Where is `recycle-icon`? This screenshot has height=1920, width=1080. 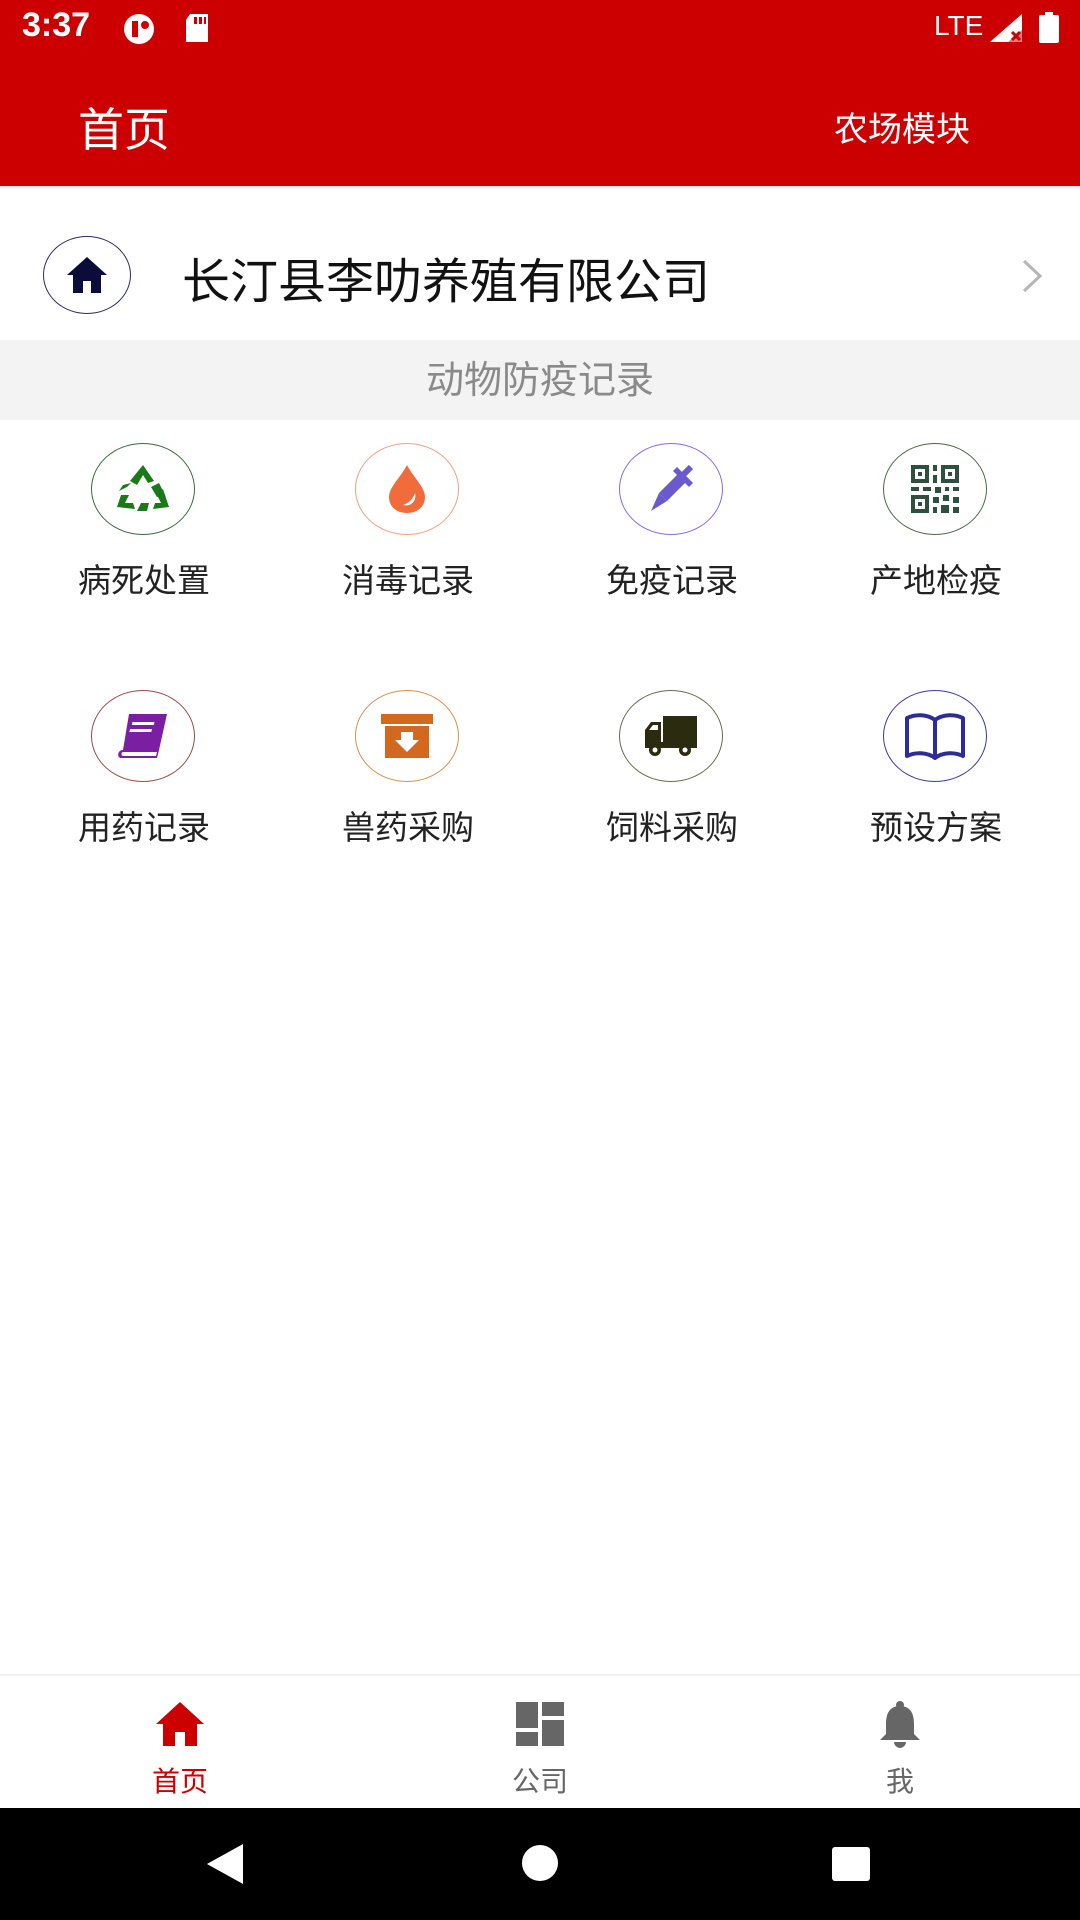 recycle-icon is located at coordinates (143, 488).